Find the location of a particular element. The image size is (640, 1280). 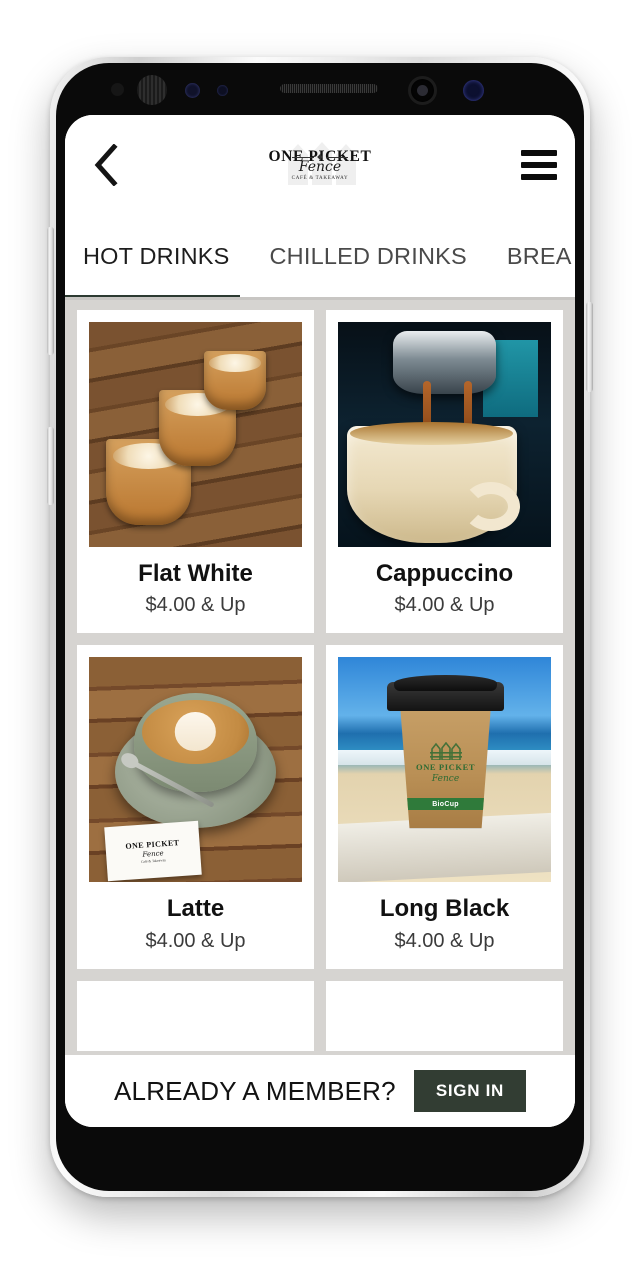

iris-scanner-icon is located at coordinates (152, 90).